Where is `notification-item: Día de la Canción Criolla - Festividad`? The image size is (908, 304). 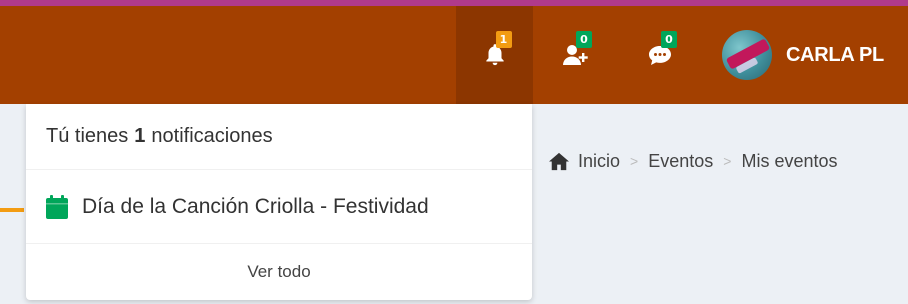
notification-item: Día de la Canción Criolla - Festividad is located at coordinates (279, 207).